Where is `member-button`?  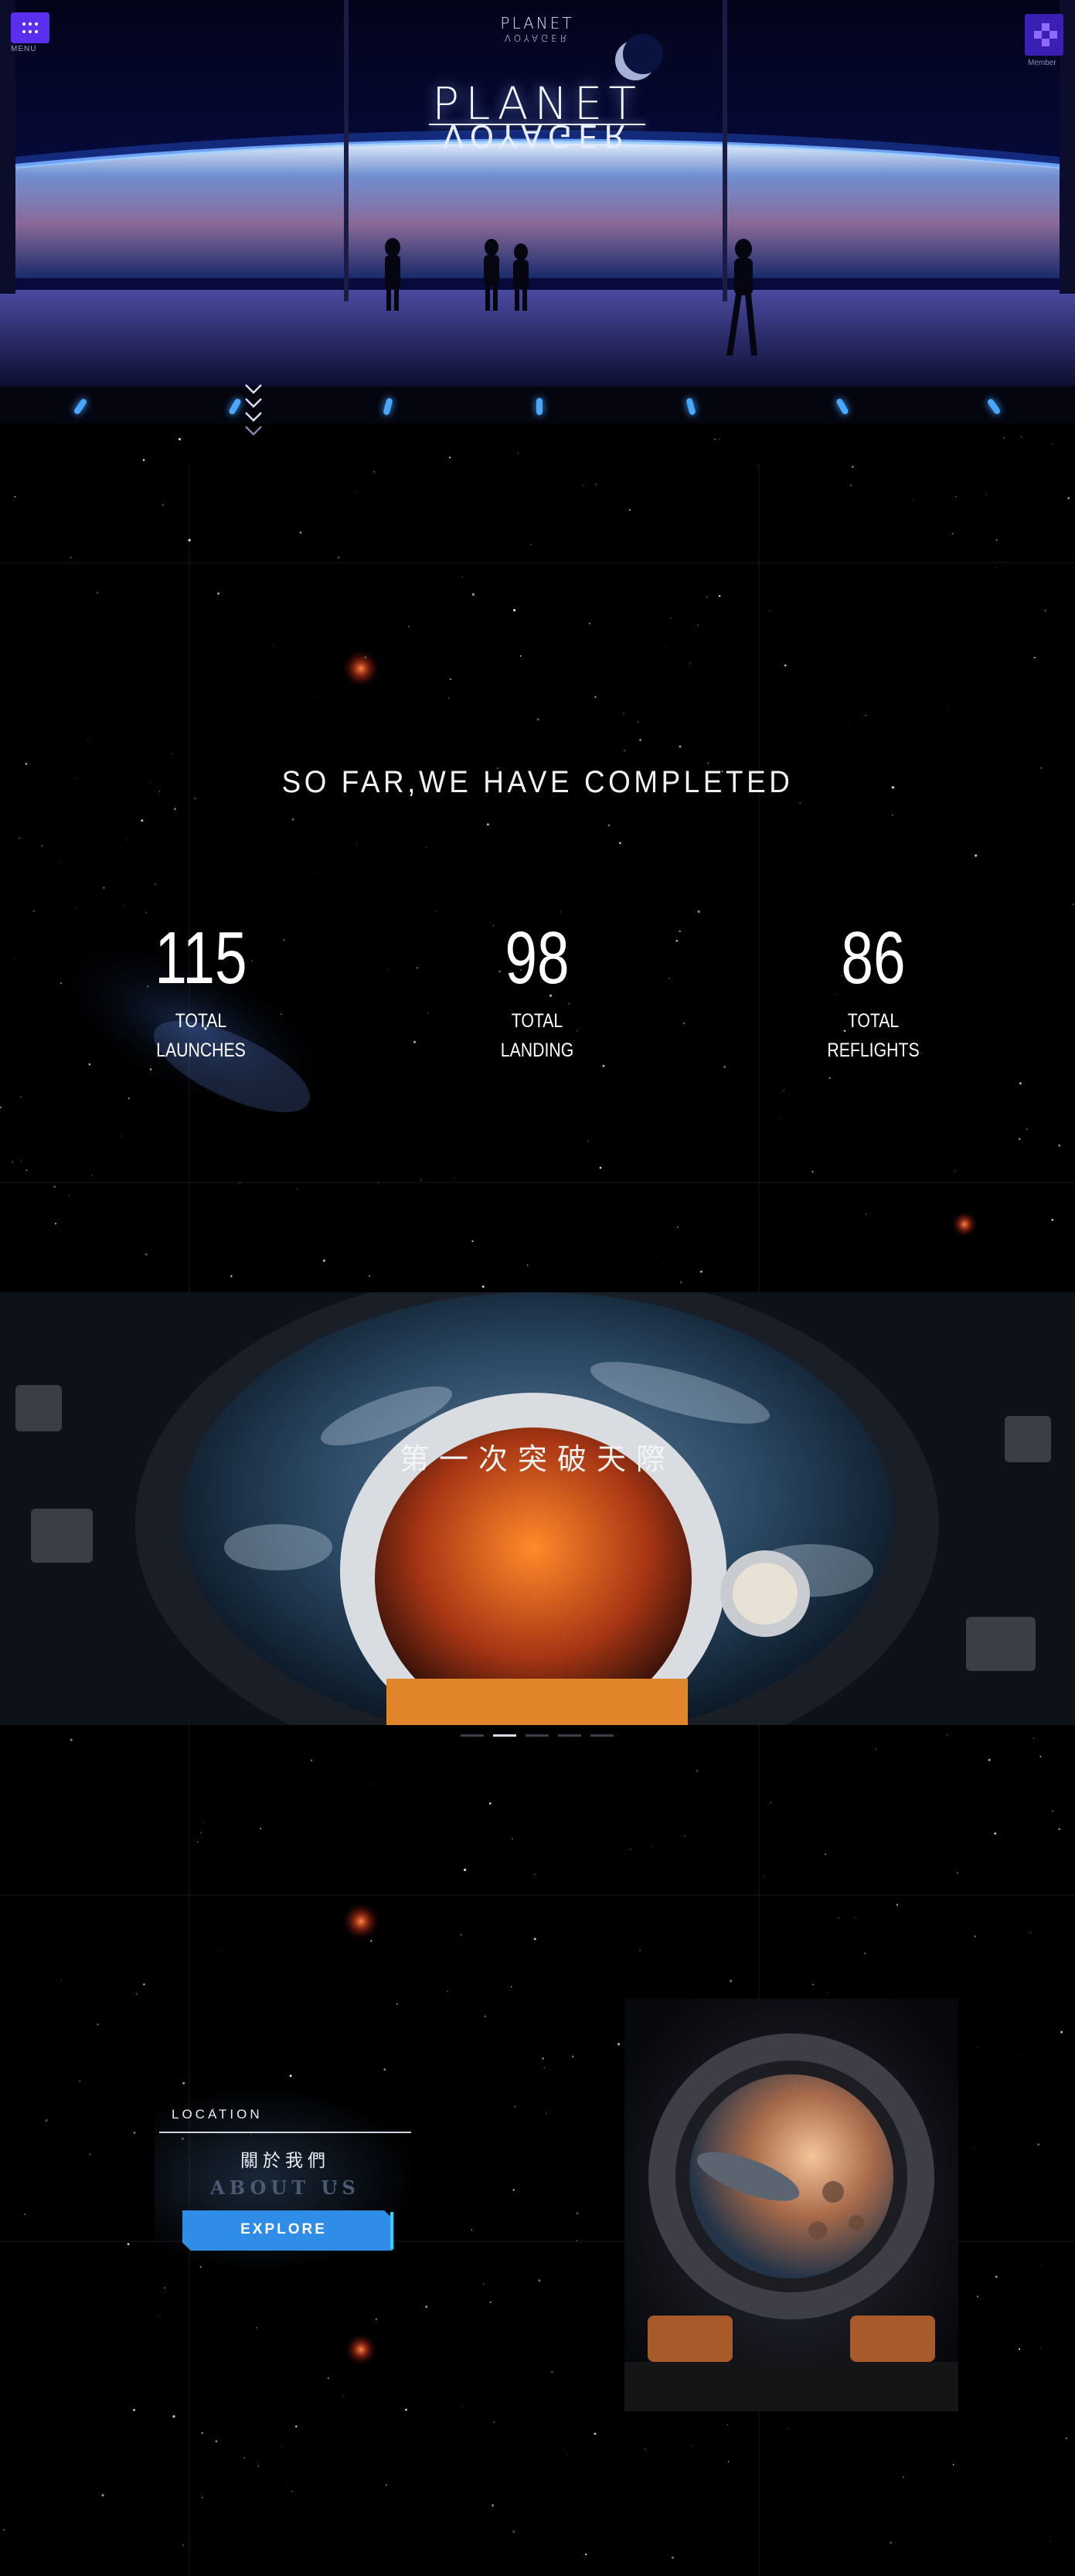 member-button is located at coordinates (1044, 35).